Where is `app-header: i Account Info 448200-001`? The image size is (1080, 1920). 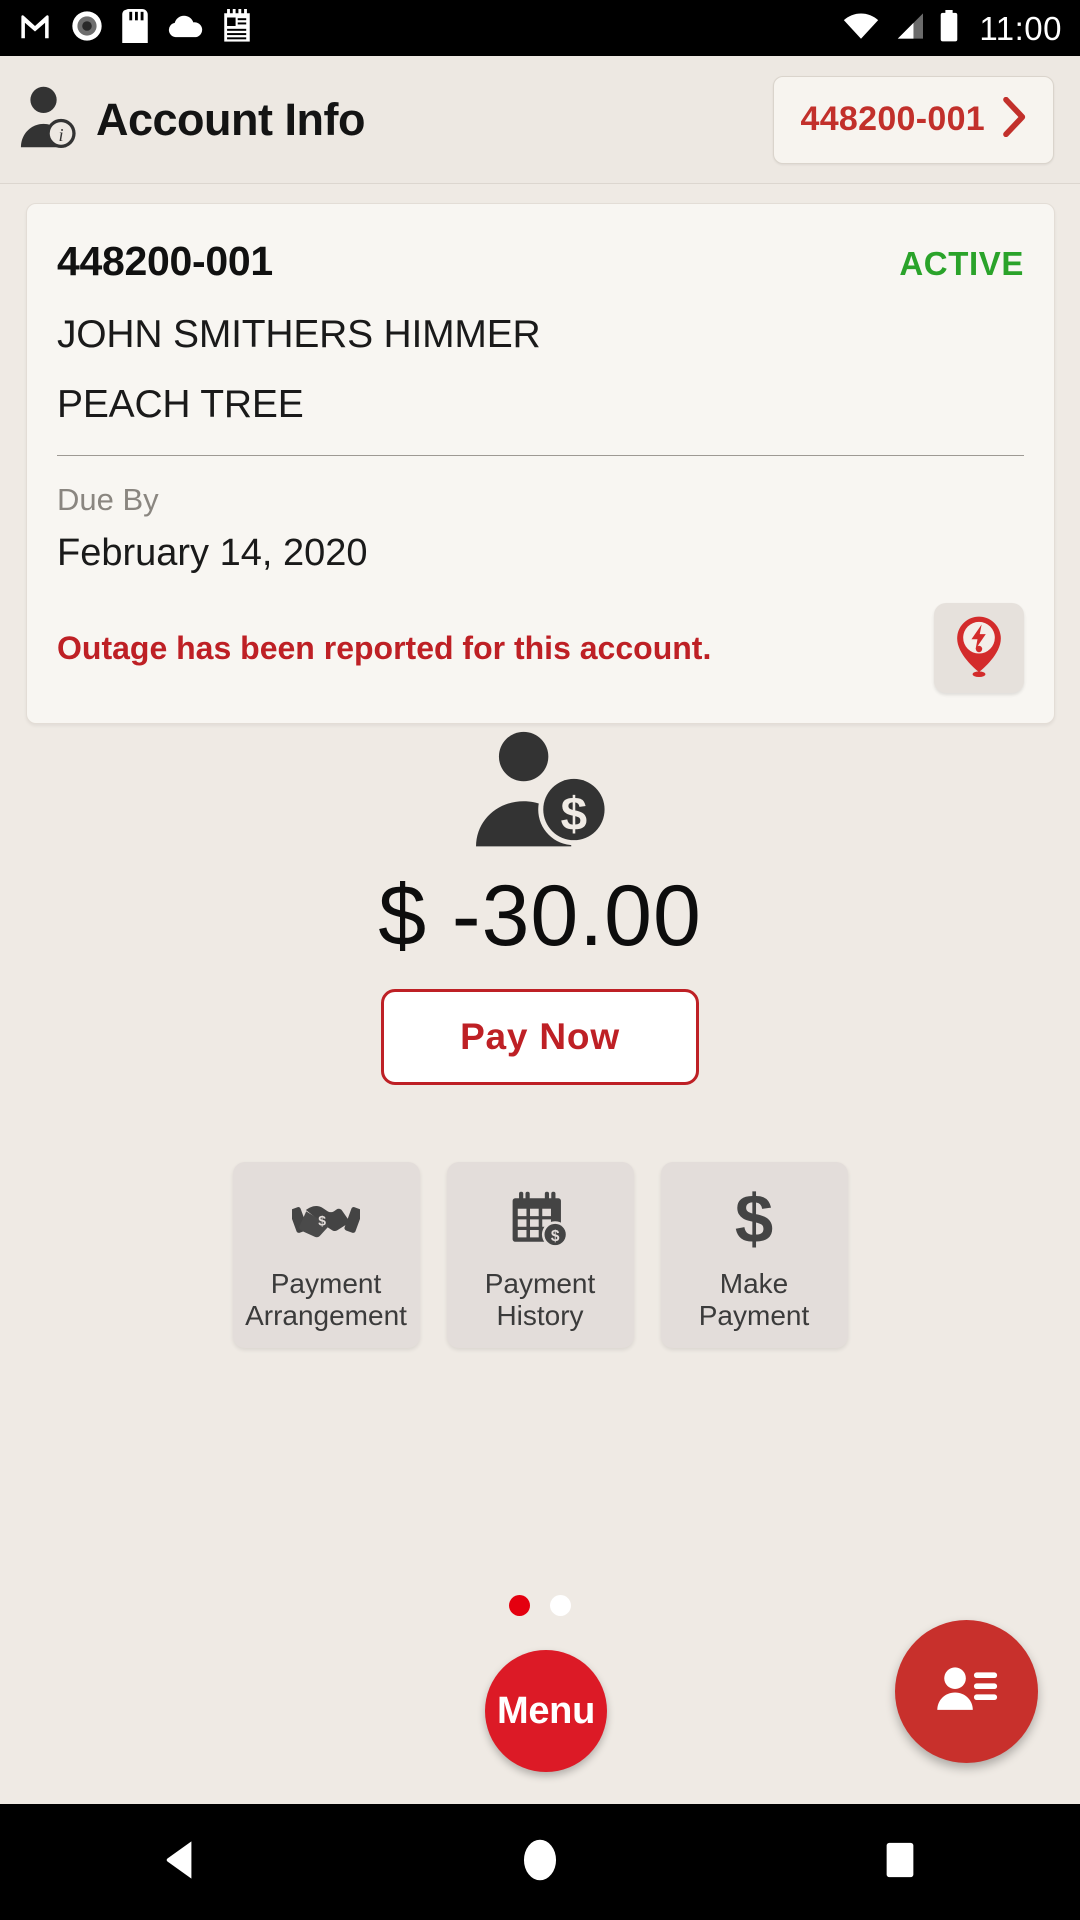 app-header: i Account Info 448200-001 is located at coordinates (540, 120).